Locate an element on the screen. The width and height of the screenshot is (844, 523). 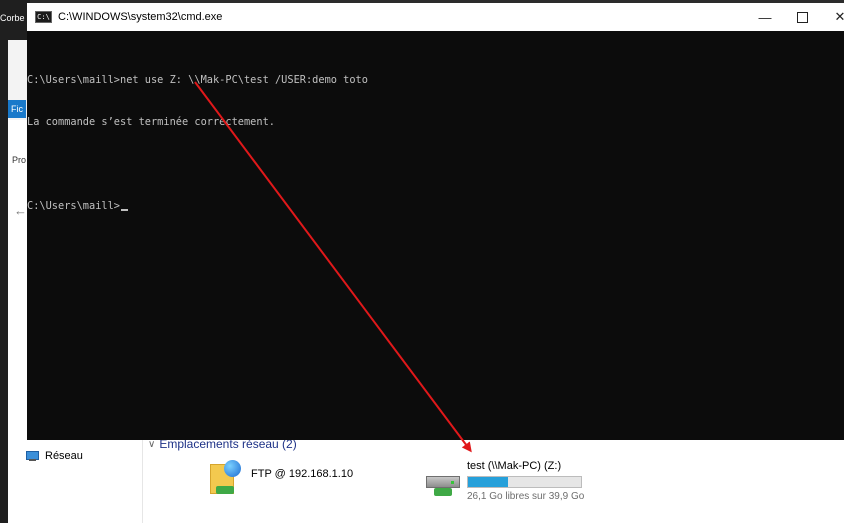
drive-usage-bar is located at coordinates (524, 482).